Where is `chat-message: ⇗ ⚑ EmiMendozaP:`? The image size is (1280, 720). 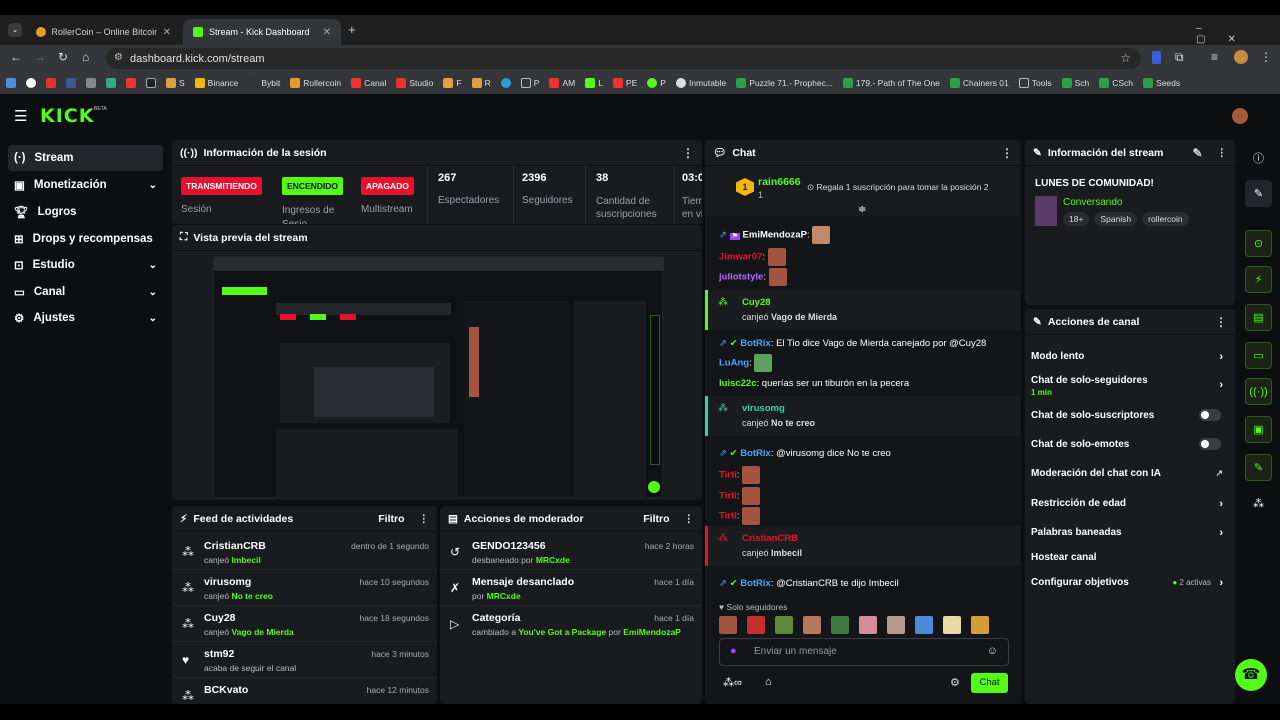 chat-message: ⇗ ⚑ EmiMendozaP: is located at coordinates (775, 235).